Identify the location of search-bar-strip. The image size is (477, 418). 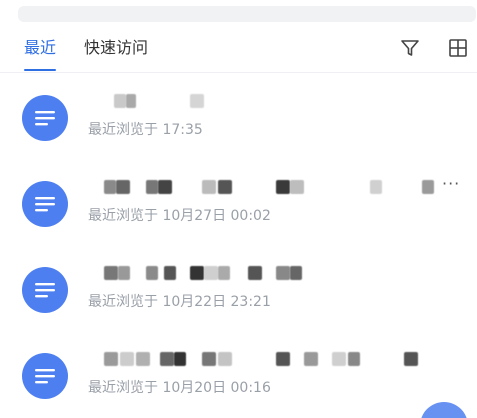
(247, 14).